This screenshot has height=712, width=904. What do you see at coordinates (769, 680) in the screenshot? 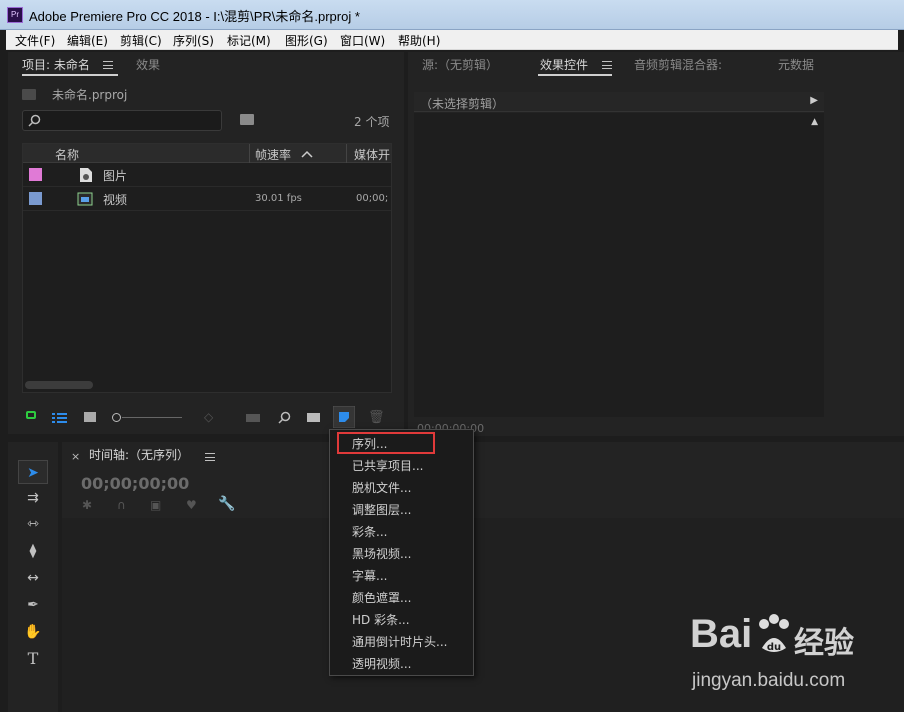
I see `watermark-url: jingyan.baidu.com` at bounding box center [769, 680].